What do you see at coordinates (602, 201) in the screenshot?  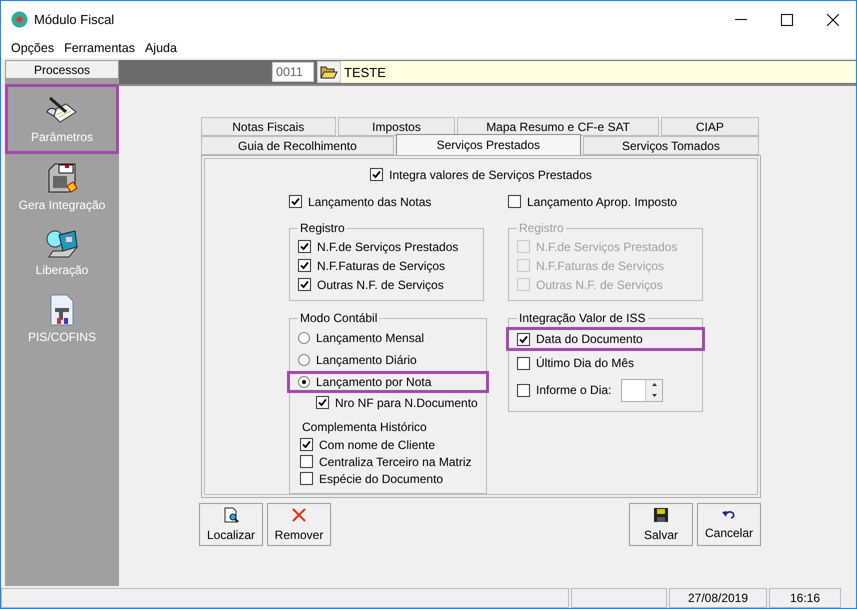 I see `checkbox-label: Lançamento Aprop. Imposto` at bounding box center [602, 201].